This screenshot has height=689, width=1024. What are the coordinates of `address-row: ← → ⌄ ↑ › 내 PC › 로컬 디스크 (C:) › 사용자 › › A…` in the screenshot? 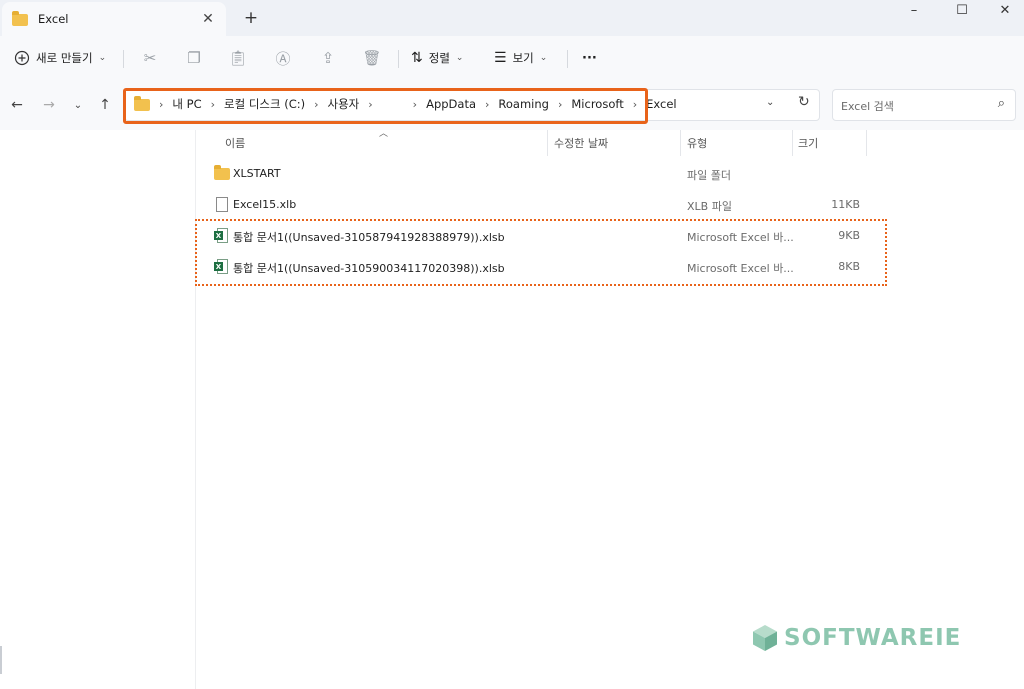 It's located at (512, 105).